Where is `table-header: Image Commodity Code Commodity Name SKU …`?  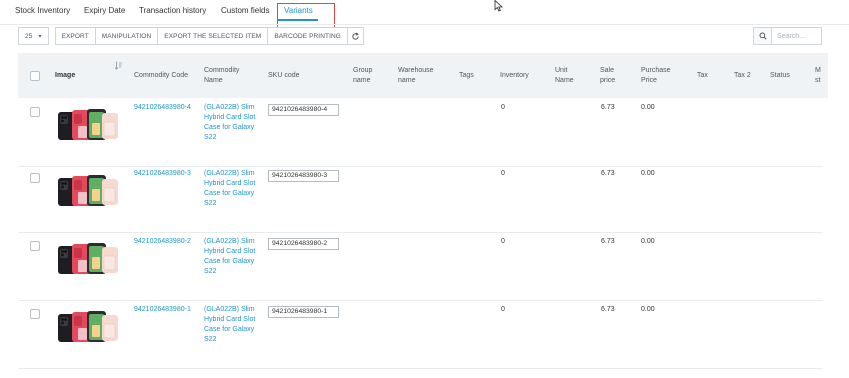
table-header: Image Commodity Code Commodity Name SKU … is located at coordinates (423, 75).